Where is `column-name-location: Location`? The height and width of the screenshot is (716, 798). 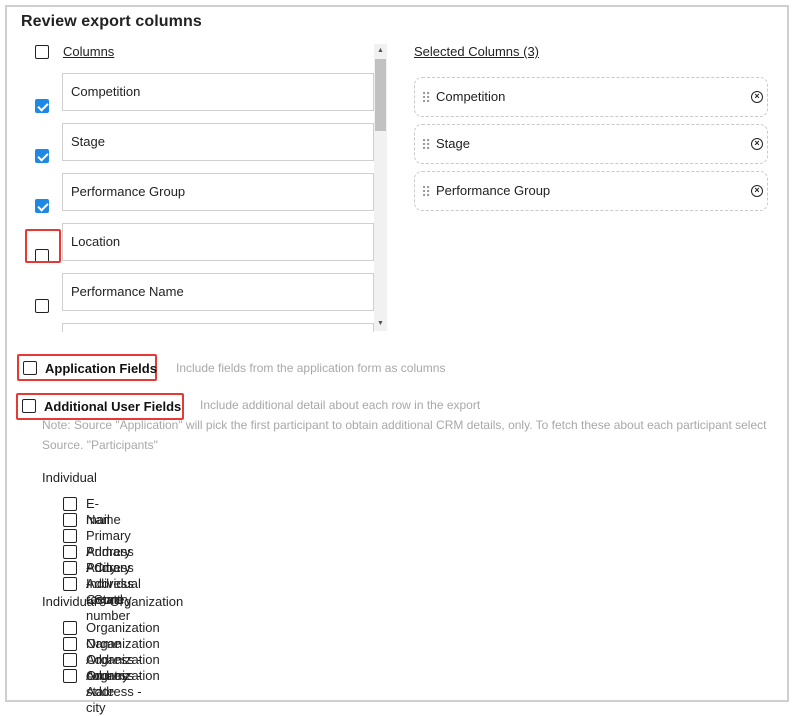
column-name-location: Location is located at coordinates (218, 242).